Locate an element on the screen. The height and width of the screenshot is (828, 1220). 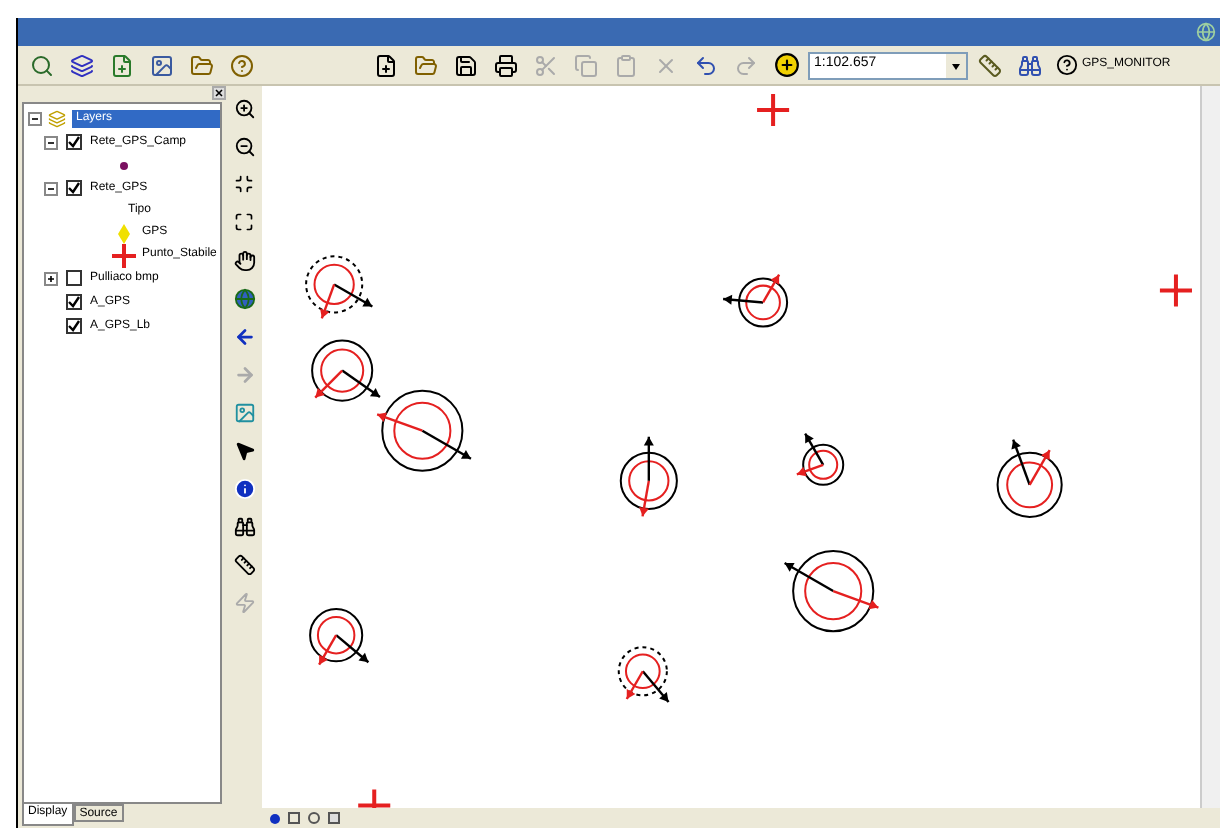
dot-symbol-icon is located at coordinates (124, 165).